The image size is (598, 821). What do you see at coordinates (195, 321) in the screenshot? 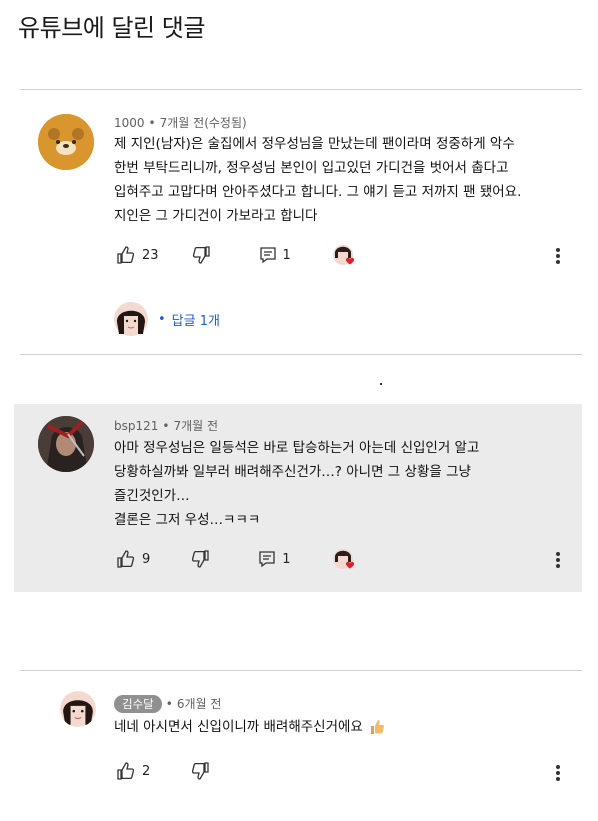
I see `reply-link-text: 답글 1개` at bounding box center [195, 321].